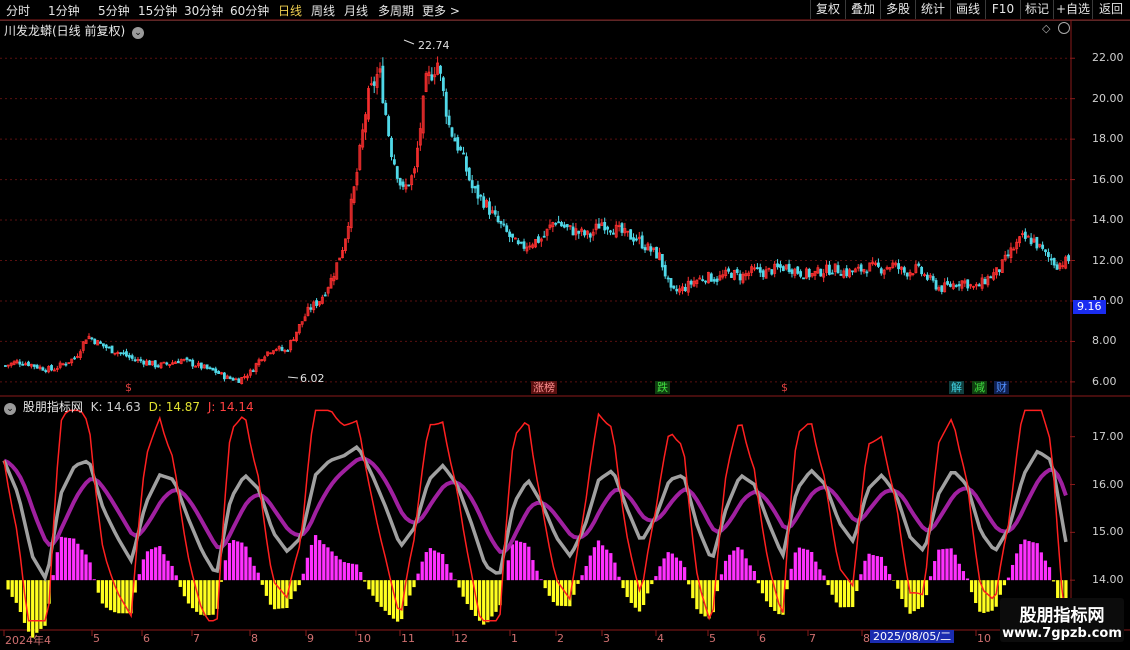  Describe the element at coordinates (1089, 307) in the screenshot. I see `last-price-tag: 9.16` at that location.